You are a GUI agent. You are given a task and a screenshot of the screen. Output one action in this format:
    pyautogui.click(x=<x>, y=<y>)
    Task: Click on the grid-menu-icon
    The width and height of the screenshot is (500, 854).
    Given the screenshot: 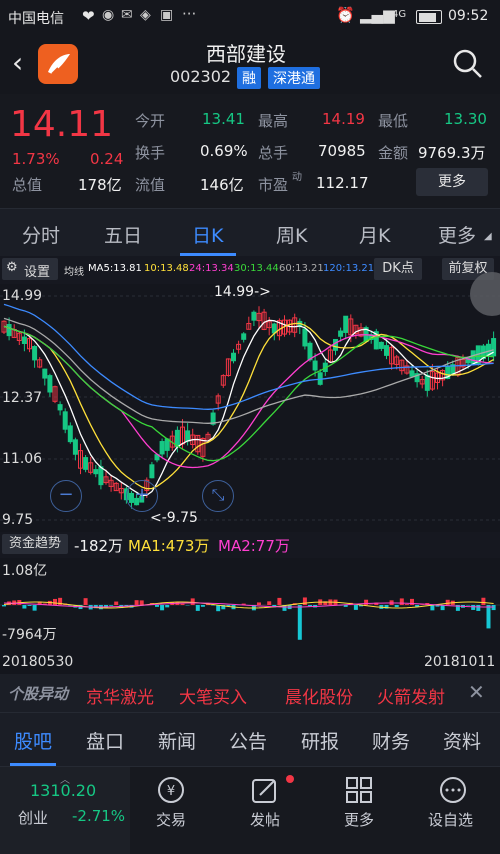 What is the action you would take?
    pyautogui.click(x=359, y=790)
    